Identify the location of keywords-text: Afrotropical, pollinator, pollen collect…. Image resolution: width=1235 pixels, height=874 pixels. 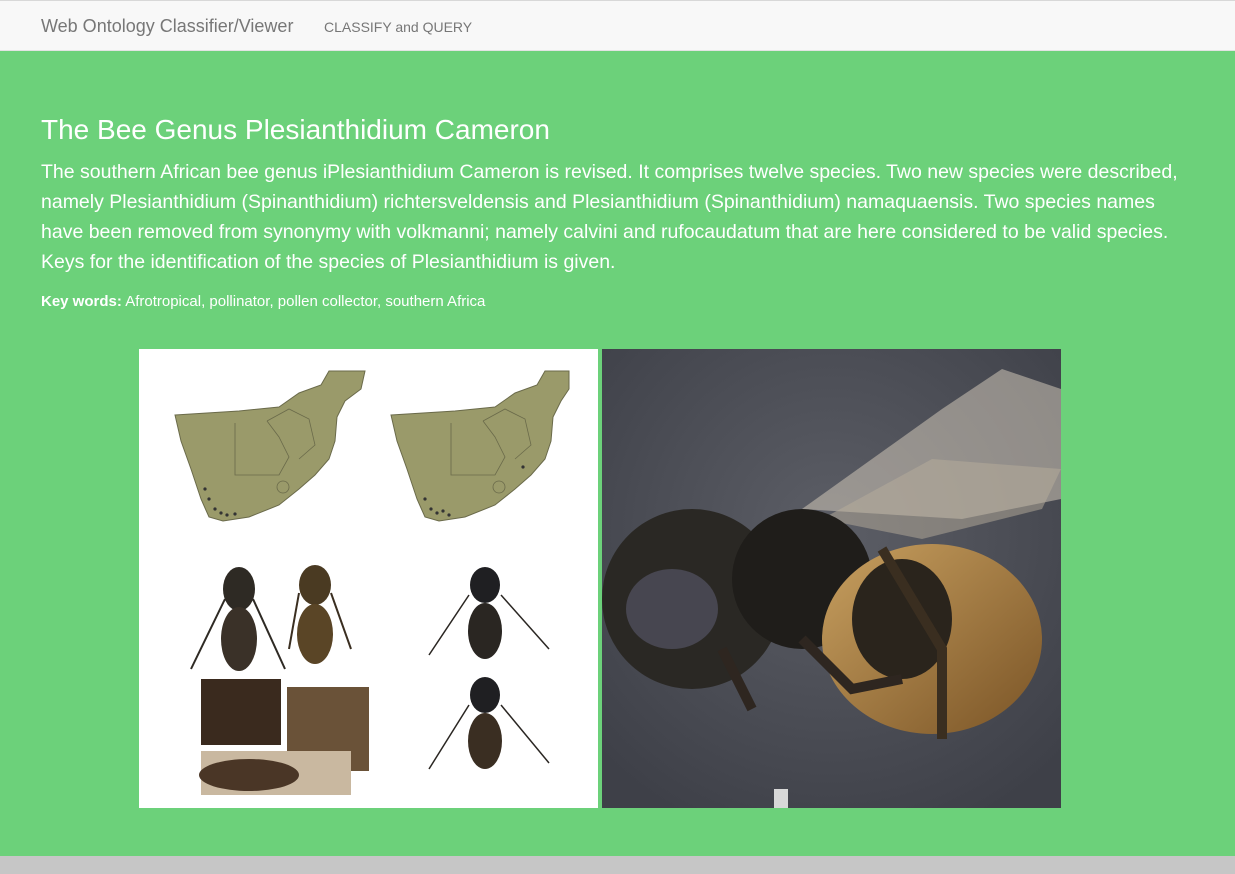
(305, 301).